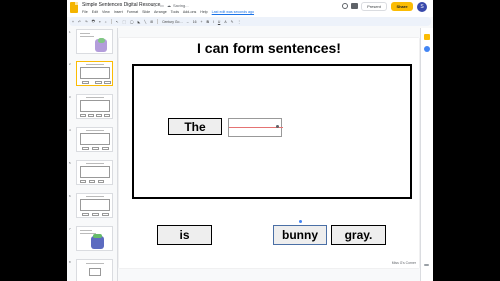  Describe the element at coordinates (92, 154) in the screenshot. I see `slide-filmstrip: 1 2 3 4 5 6 7 8` at that location.